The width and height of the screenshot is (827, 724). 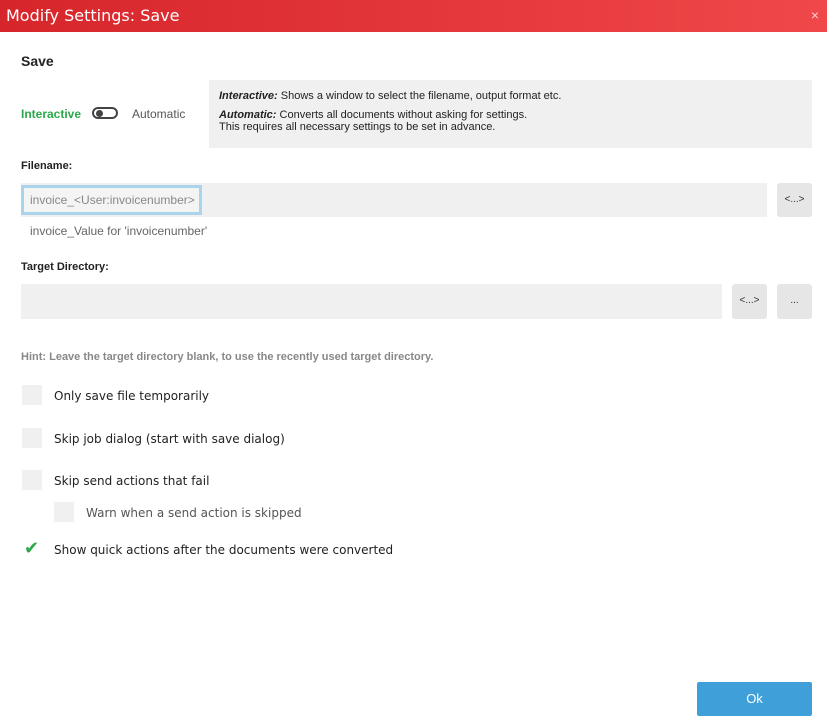 I want to click on warn-skipped-label: Warn when a send action is skipped, so click(x=194, y=513).